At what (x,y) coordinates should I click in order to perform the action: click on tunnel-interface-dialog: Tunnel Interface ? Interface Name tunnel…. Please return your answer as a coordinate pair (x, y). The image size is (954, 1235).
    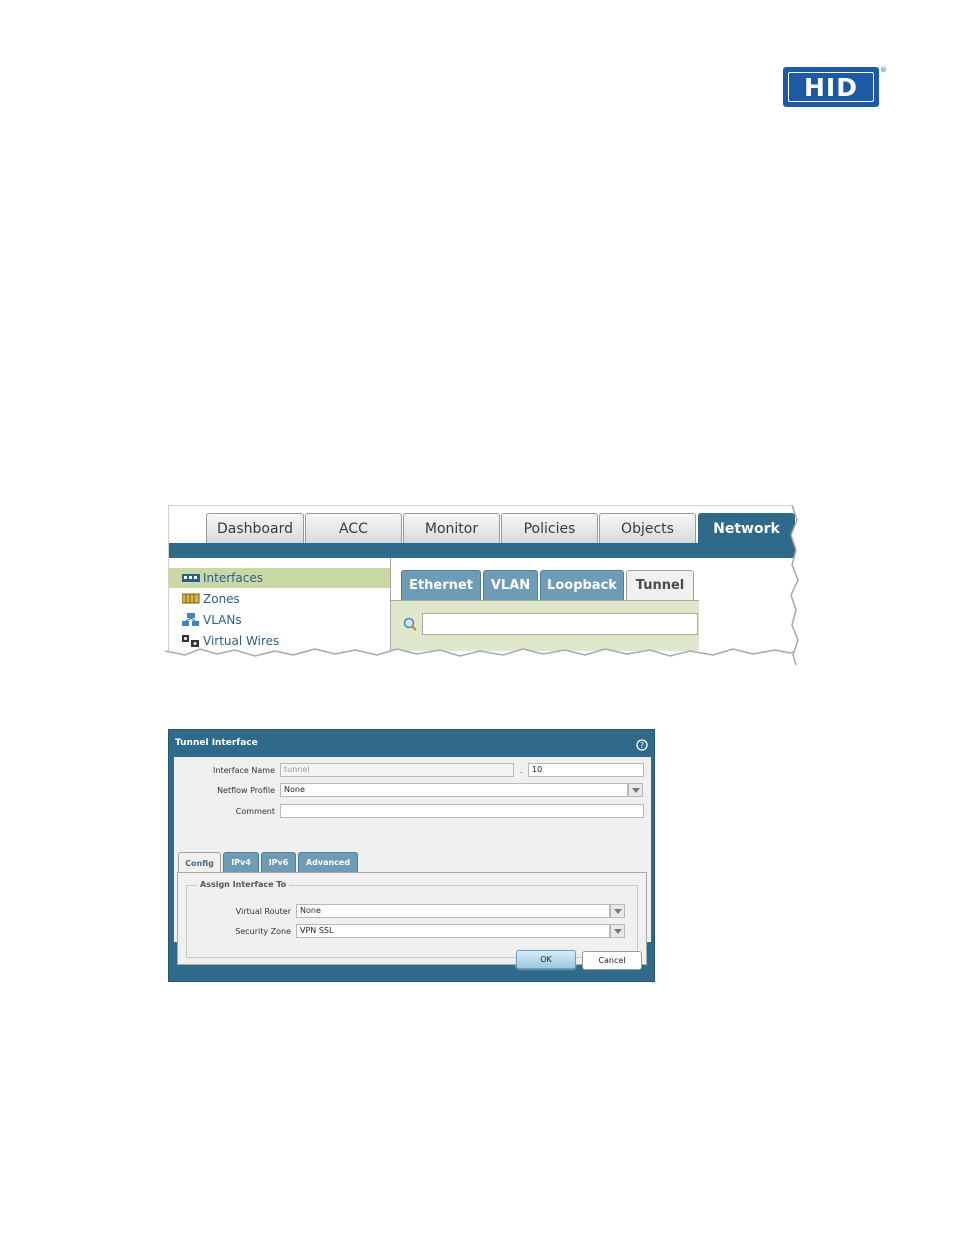
    Looking at the image, I should click on (411, 855).